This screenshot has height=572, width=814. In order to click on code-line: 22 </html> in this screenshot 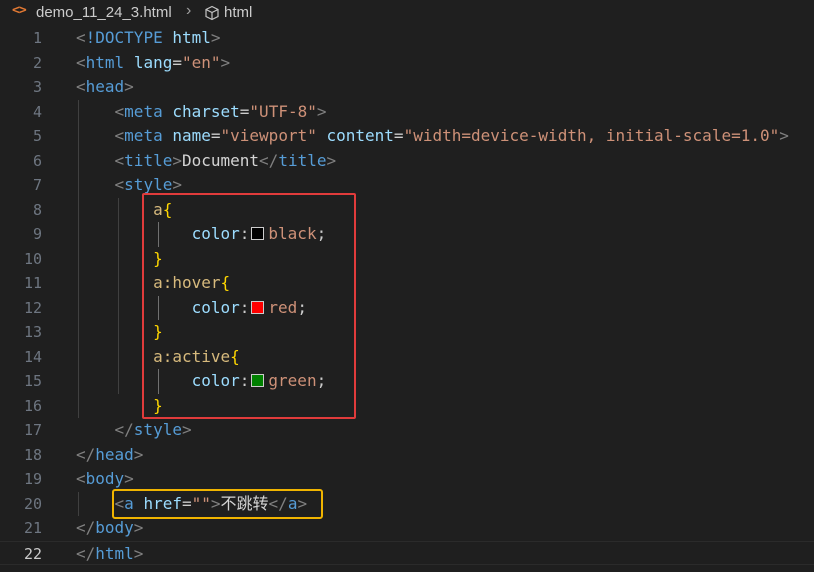, I will do `click(407, 553)`.